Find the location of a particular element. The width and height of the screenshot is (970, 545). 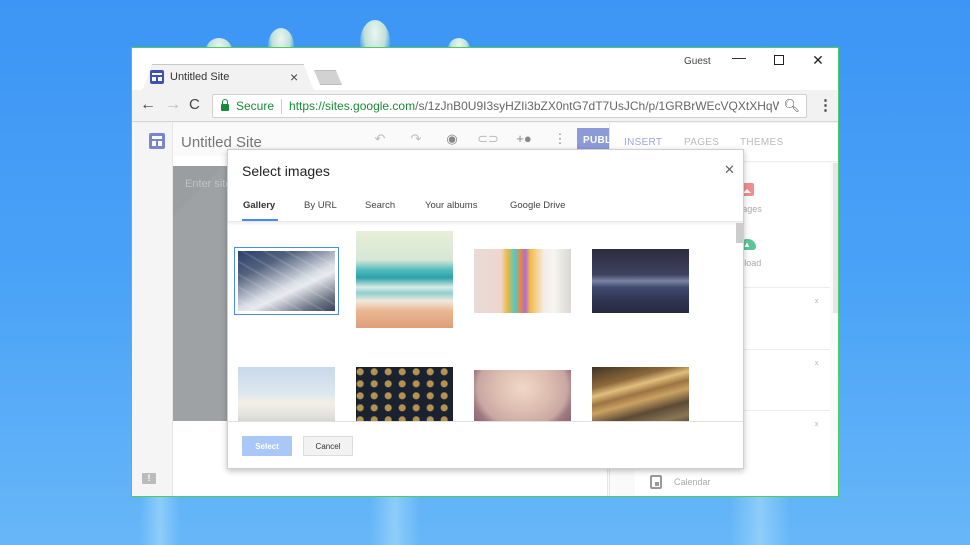

tab-content: Untitled Site is located at coordinates (189, 77).